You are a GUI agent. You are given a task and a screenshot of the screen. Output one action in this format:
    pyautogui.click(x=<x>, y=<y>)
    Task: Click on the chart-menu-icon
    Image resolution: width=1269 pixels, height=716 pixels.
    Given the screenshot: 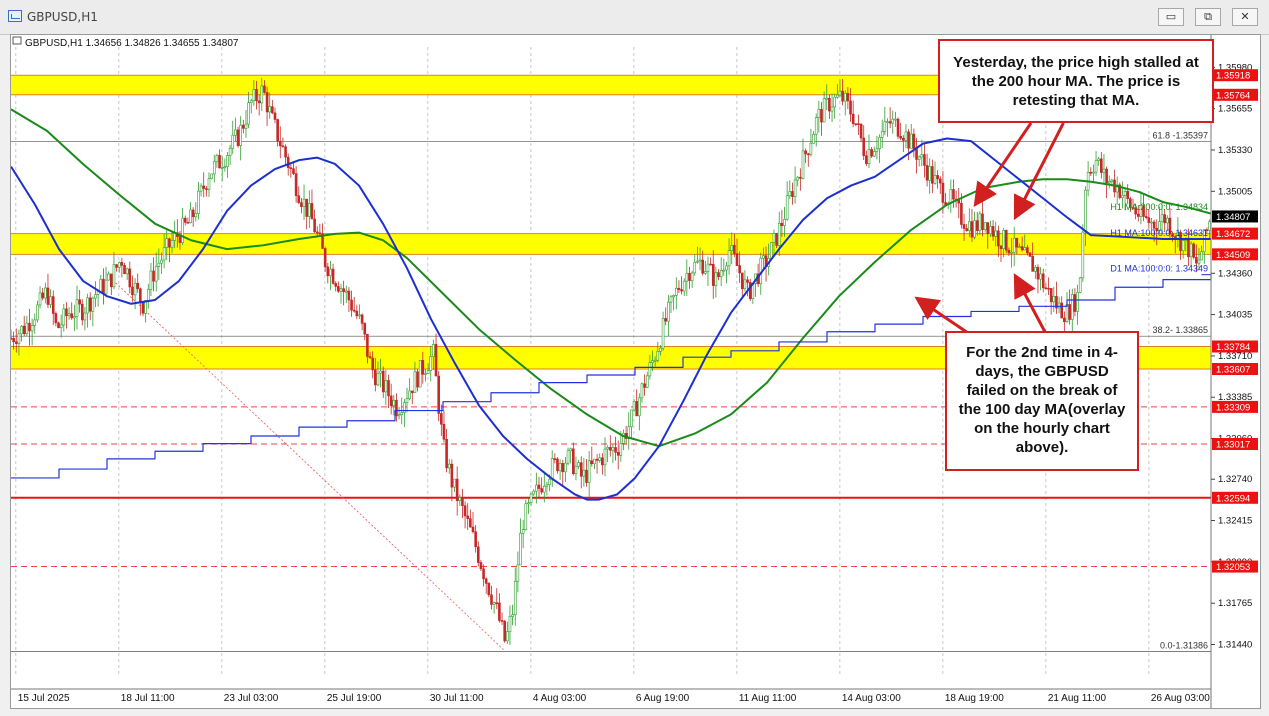 What is the action you would take?
    pyautogui.click(x=17, y=40)
    